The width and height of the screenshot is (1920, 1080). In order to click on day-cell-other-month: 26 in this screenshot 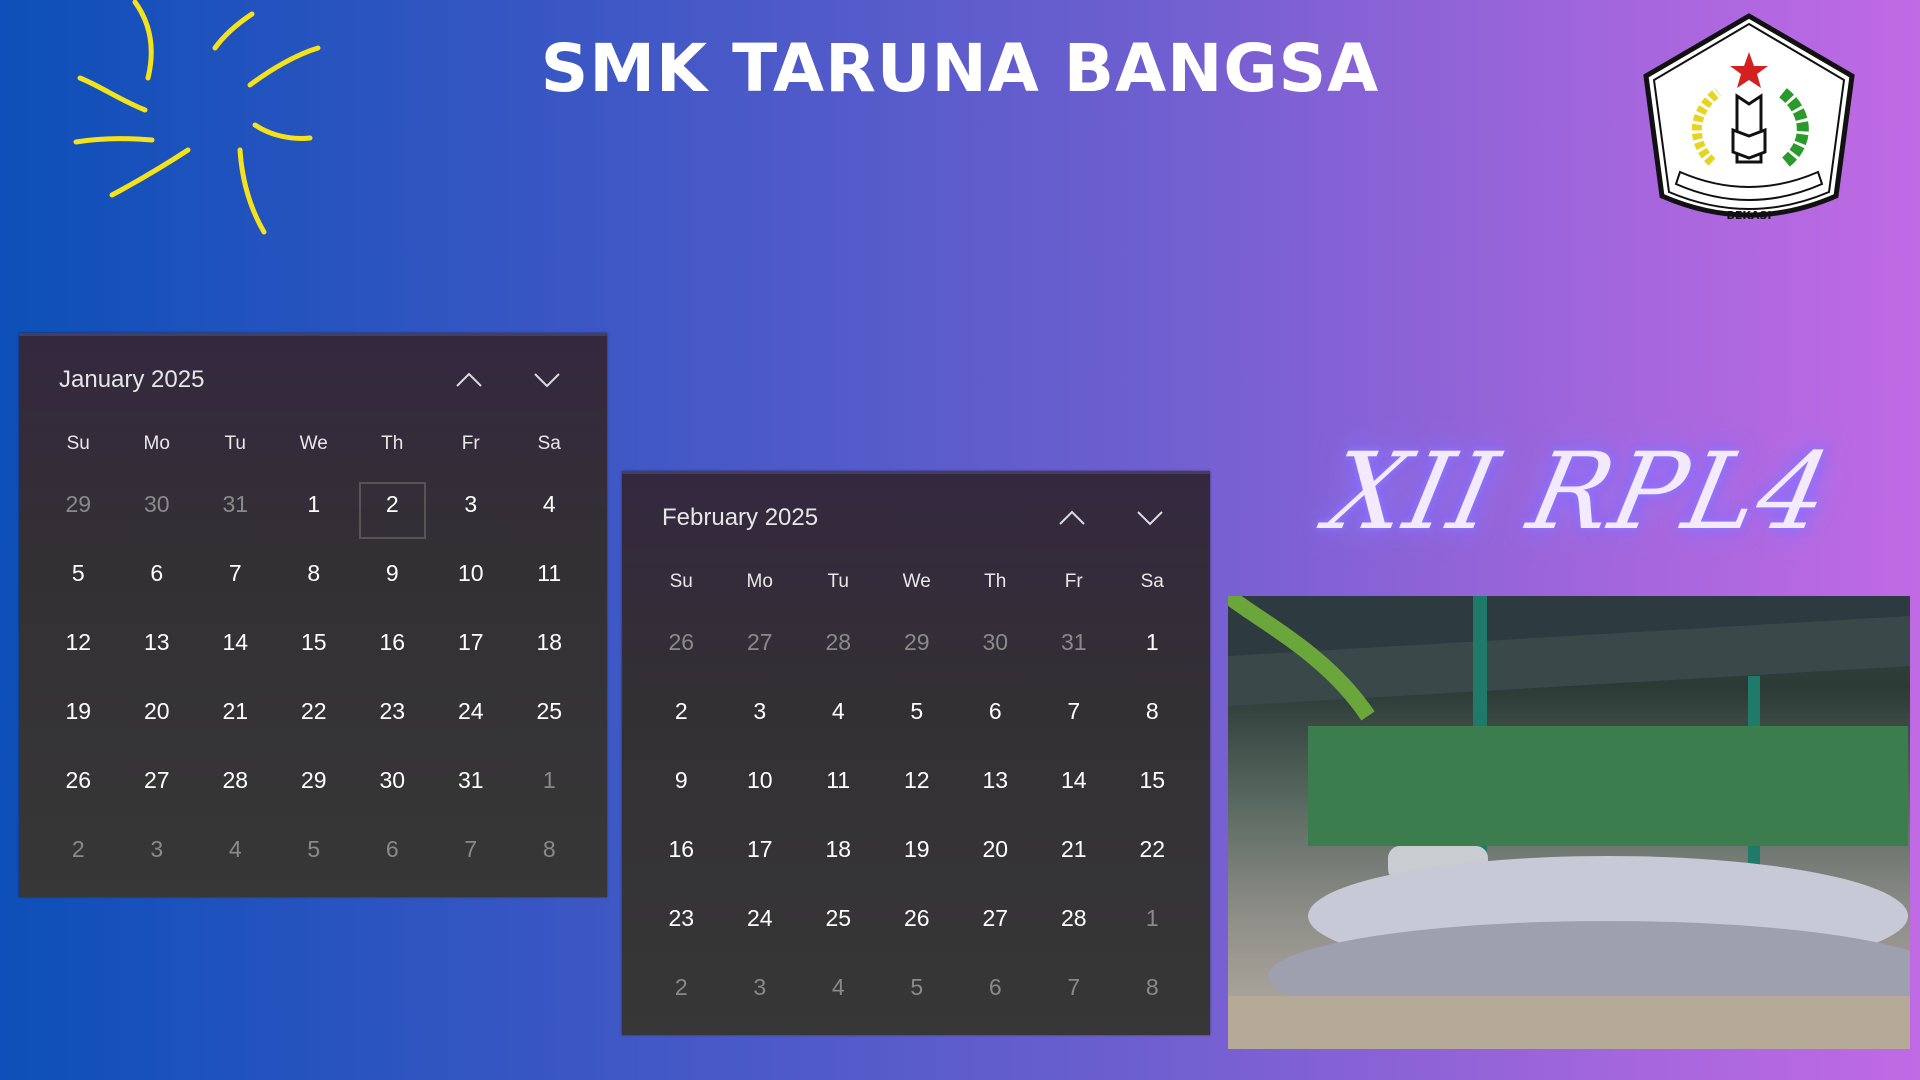, I will do `click(681, 648)`.